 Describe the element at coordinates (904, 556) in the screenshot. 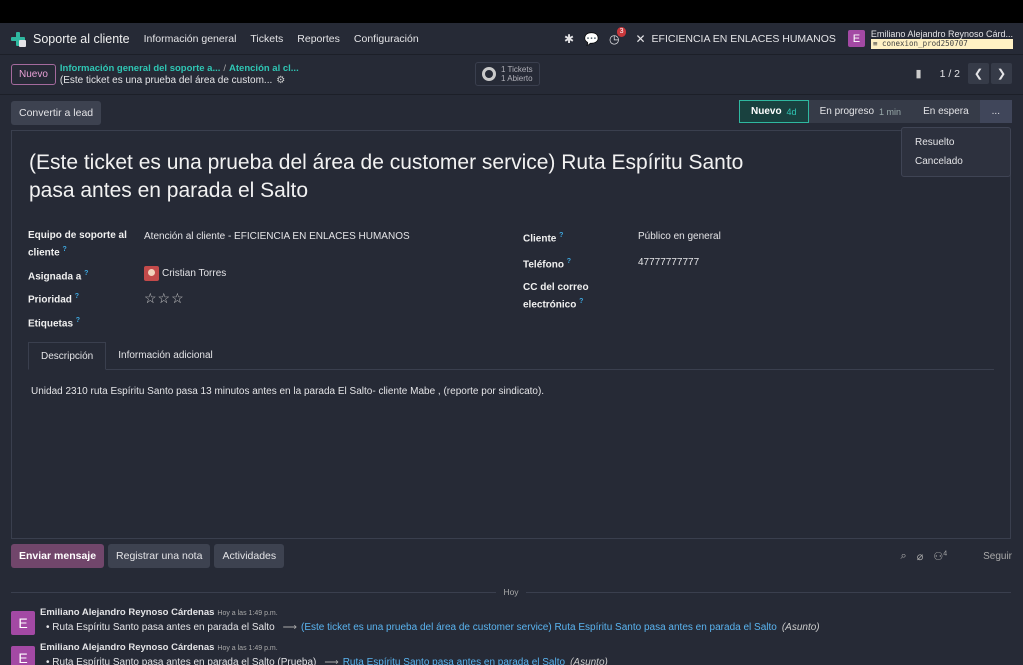

I see `search-icon: ⌕` at that location.